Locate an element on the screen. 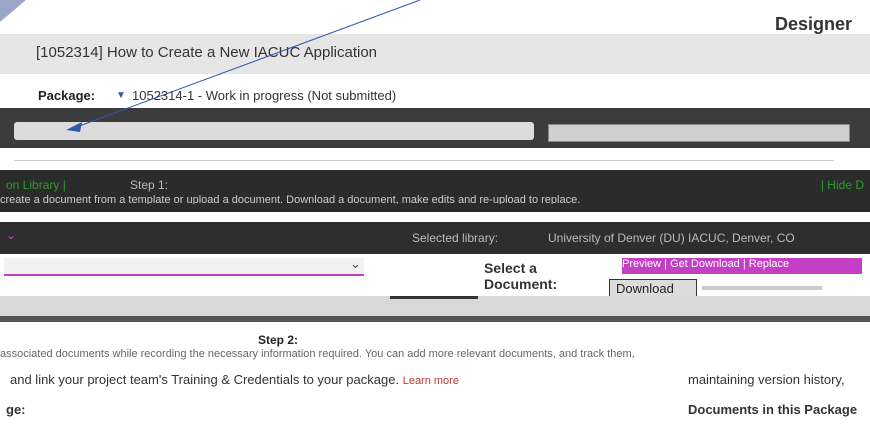 This screenshot has height=424, width=870. package-section-label: ge: is located at coordinates (16, 409).